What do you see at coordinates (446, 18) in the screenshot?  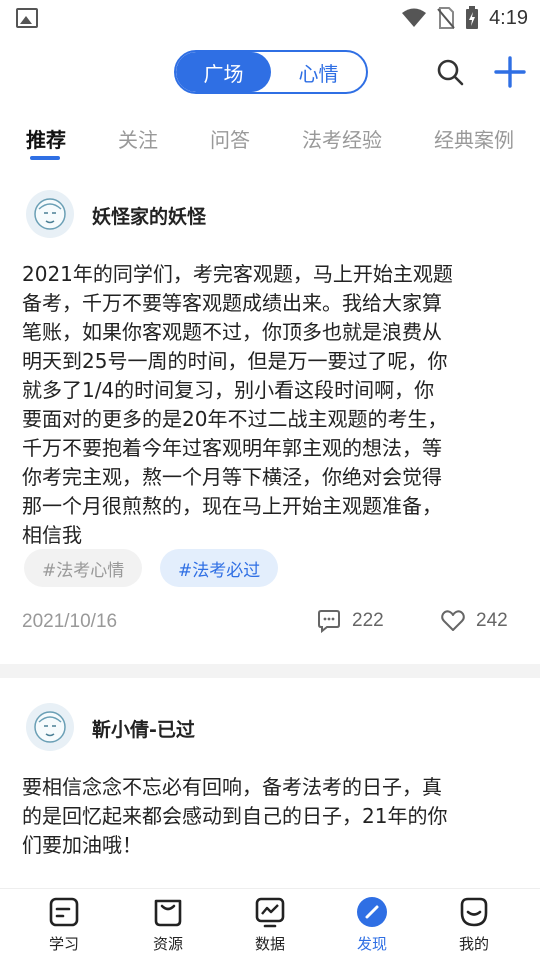 I see `no-sim-icon` at bounding box center [446, 18].